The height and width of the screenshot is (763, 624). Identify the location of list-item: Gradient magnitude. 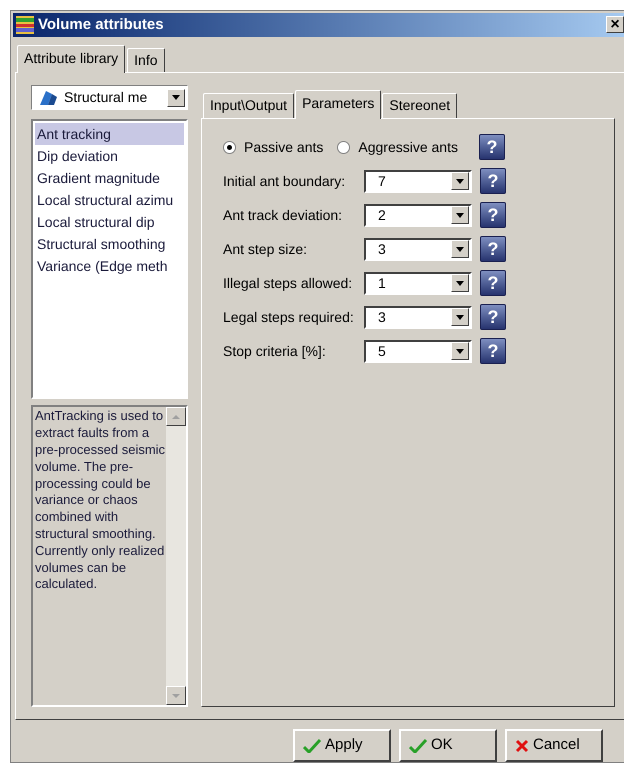
(109, 178).